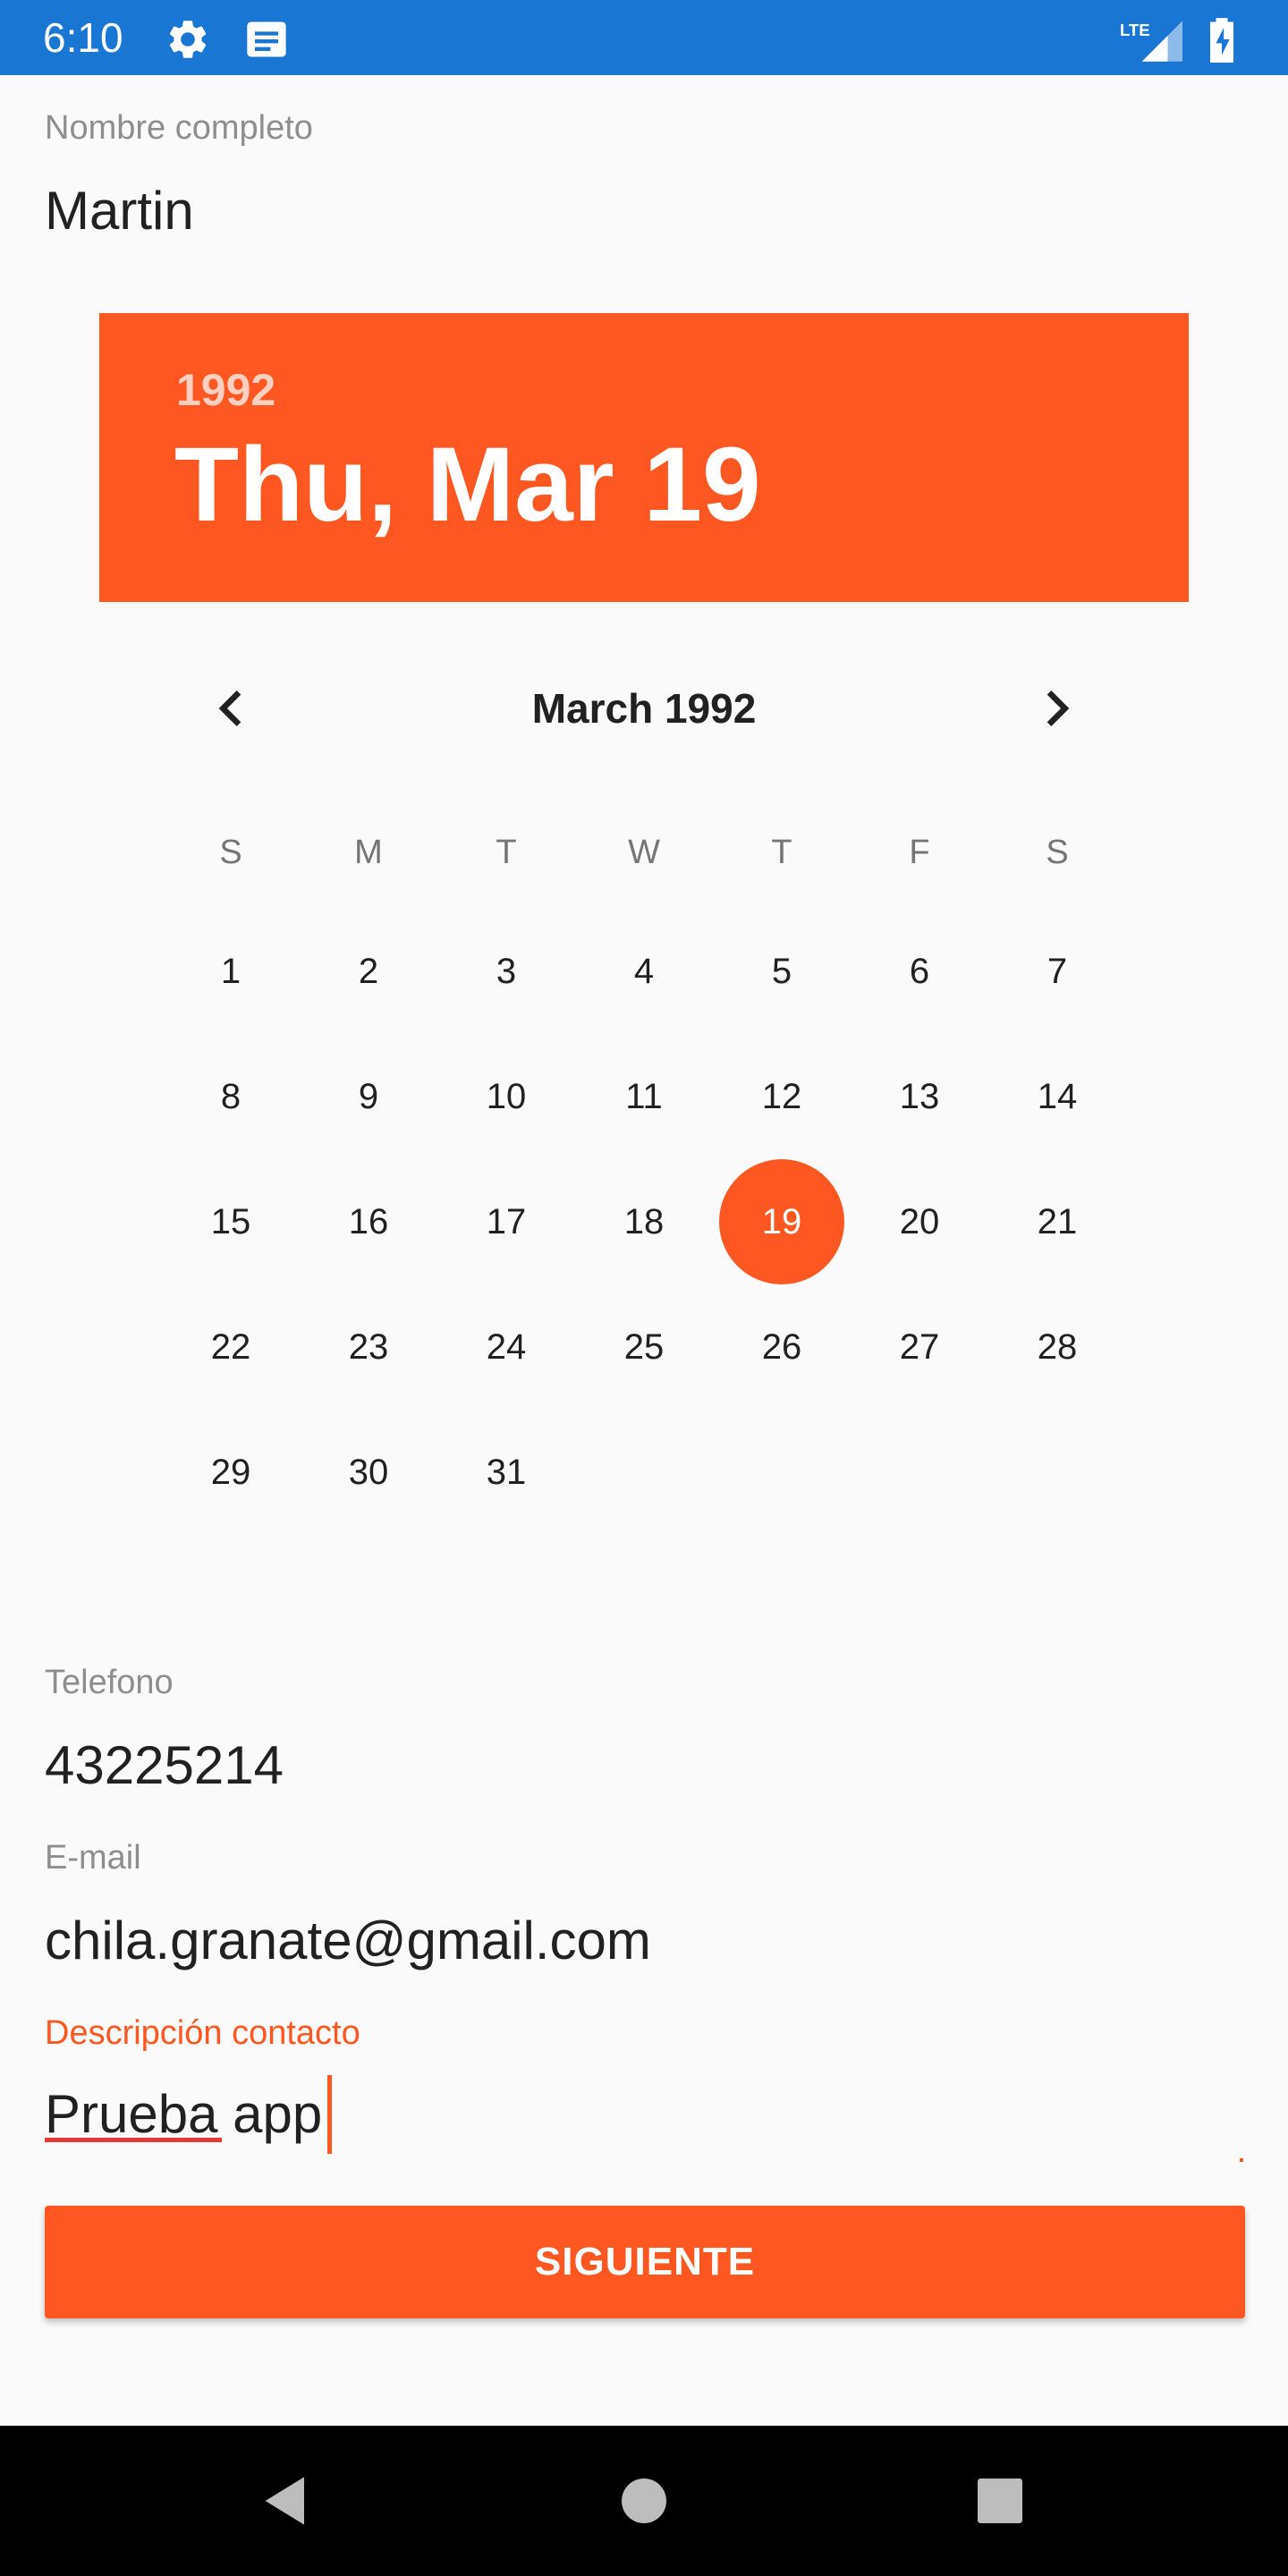 Image resolution: width=1288 pixels, height=2576 pixels. I want to click on weekday-label: F, so click(919, 852).